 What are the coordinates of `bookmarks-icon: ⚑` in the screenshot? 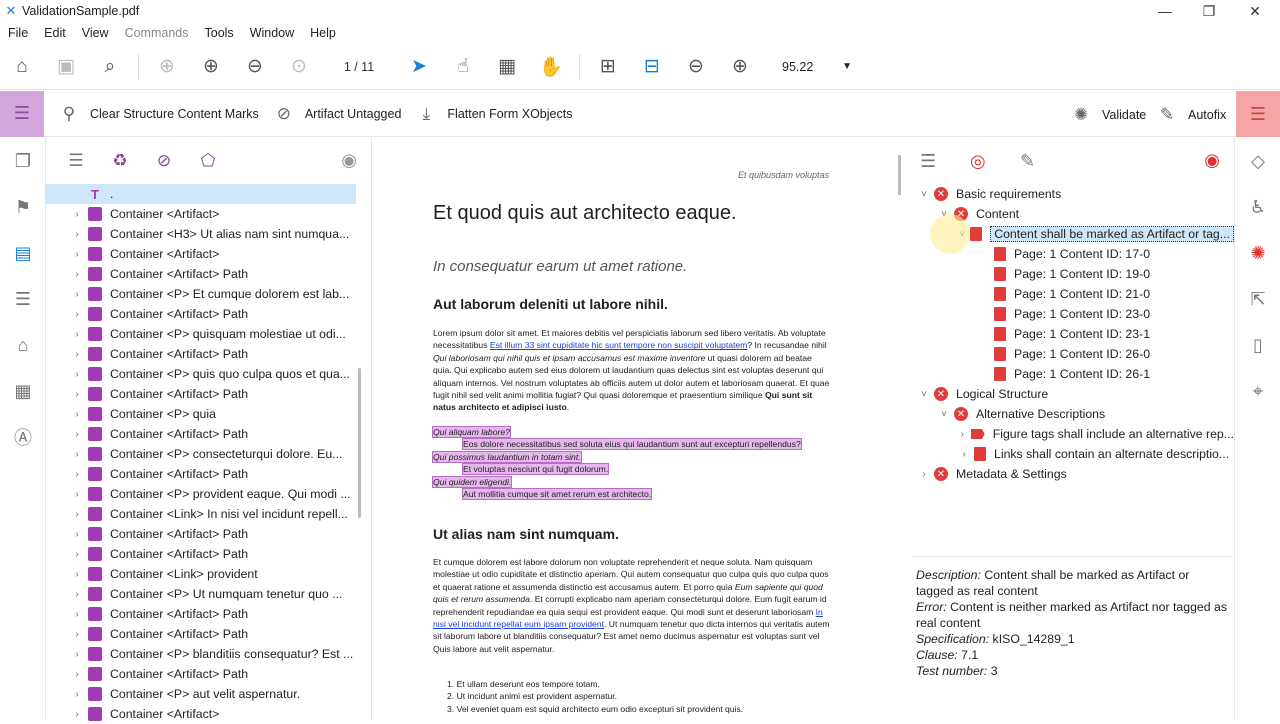 It's located at (23, 207).